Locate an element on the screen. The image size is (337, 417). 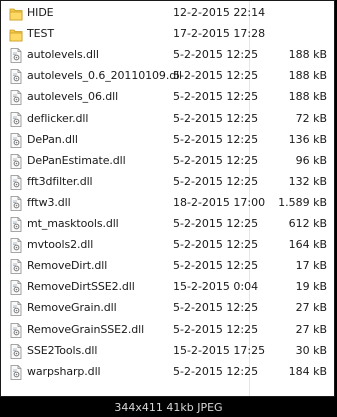
file-name: fftw3.dll is located at coordinates (49, 202).